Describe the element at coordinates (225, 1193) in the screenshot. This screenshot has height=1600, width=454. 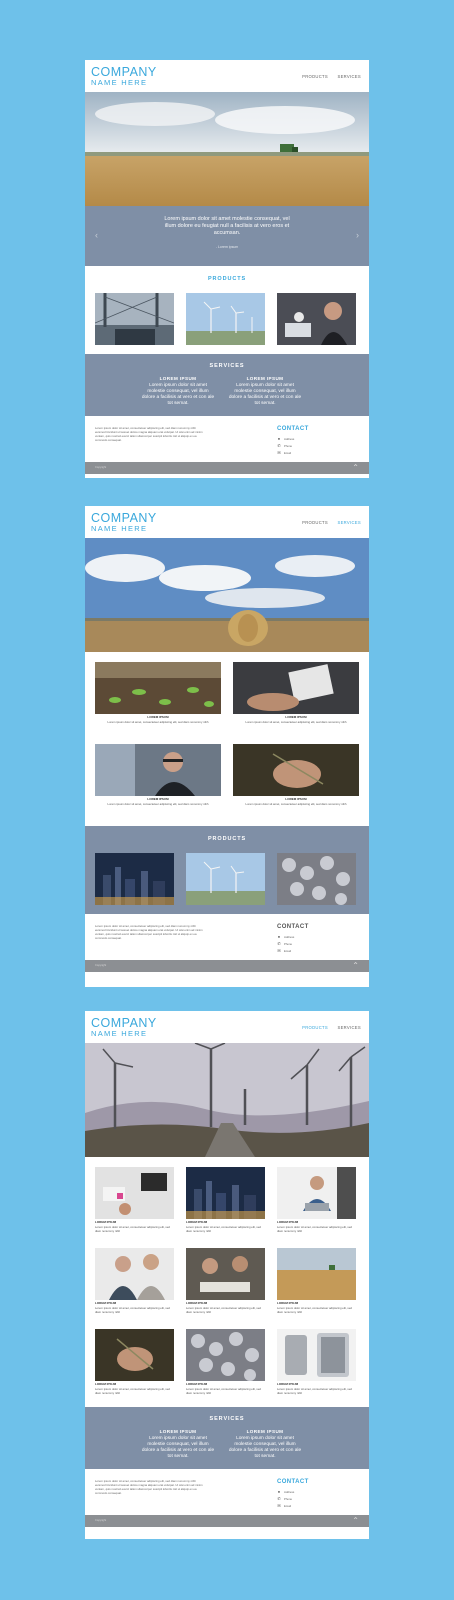
I see `card-image-city-night` at that location.